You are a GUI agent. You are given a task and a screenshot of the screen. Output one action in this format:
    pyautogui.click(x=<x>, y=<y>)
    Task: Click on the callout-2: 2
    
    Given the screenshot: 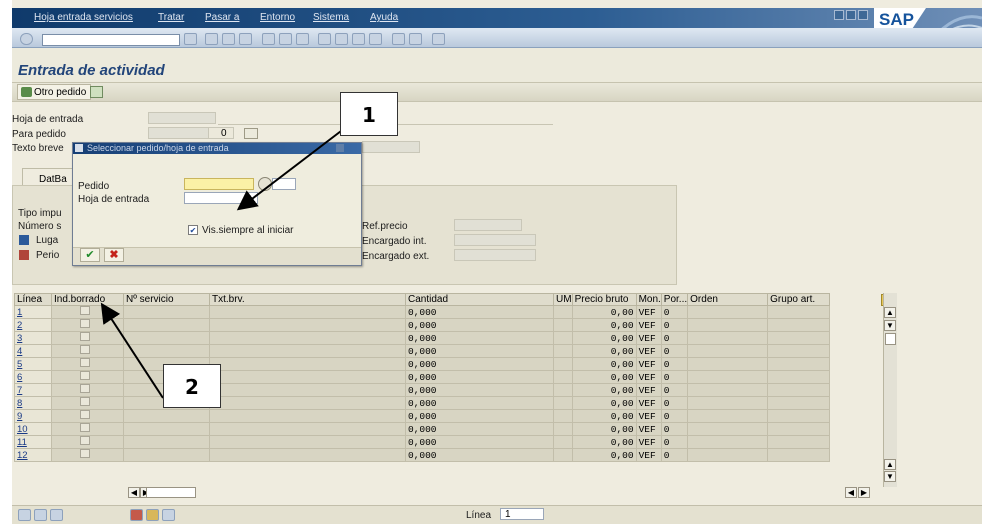 What is the action you would take?
    pyautogui.click(x=192, y=386)
    